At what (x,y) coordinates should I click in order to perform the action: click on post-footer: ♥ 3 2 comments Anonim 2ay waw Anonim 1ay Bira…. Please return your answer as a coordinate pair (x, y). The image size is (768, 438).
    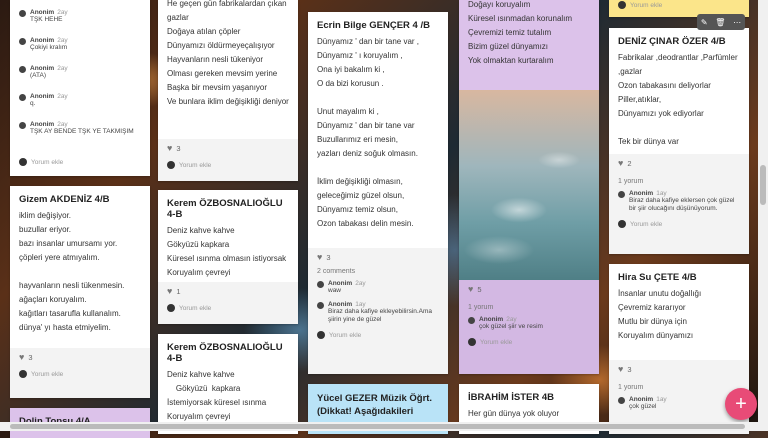
    Looking at the image, I should click on (378, 311).